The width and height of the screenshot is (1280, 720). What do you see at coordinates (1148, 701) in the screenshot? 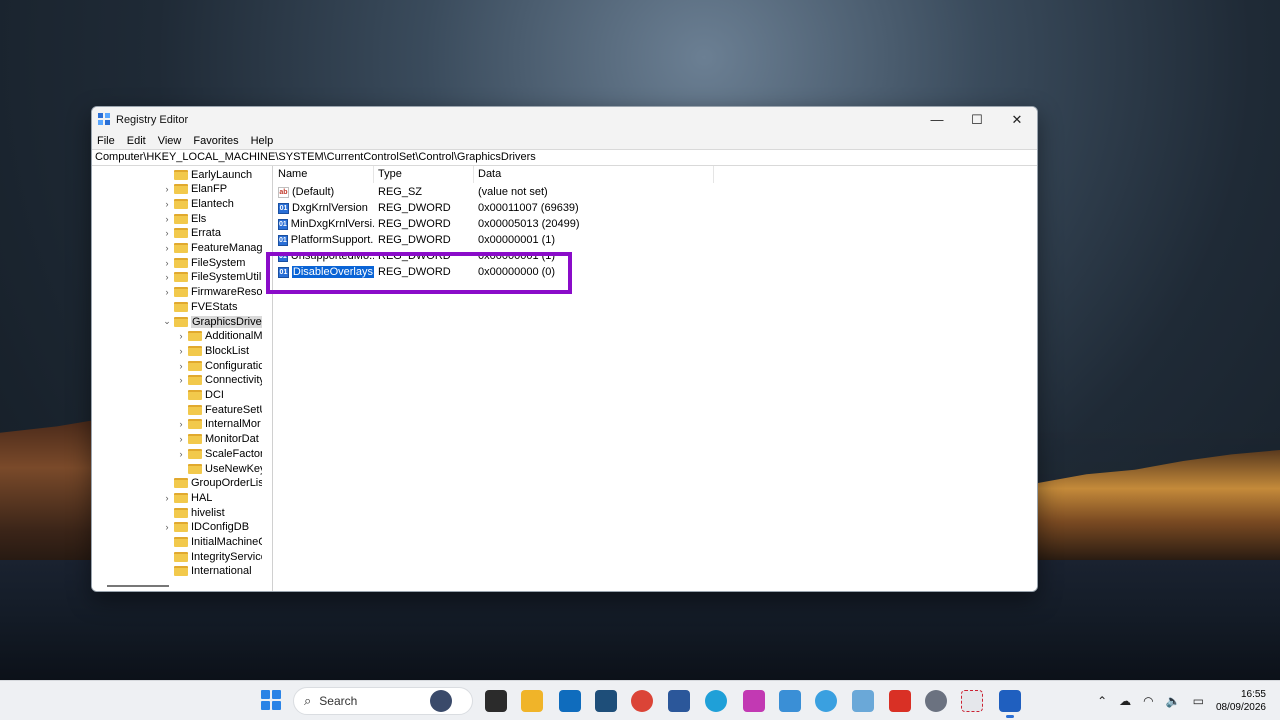
I see `wifi-icon: ◠` at bounding box center [1148, 701].